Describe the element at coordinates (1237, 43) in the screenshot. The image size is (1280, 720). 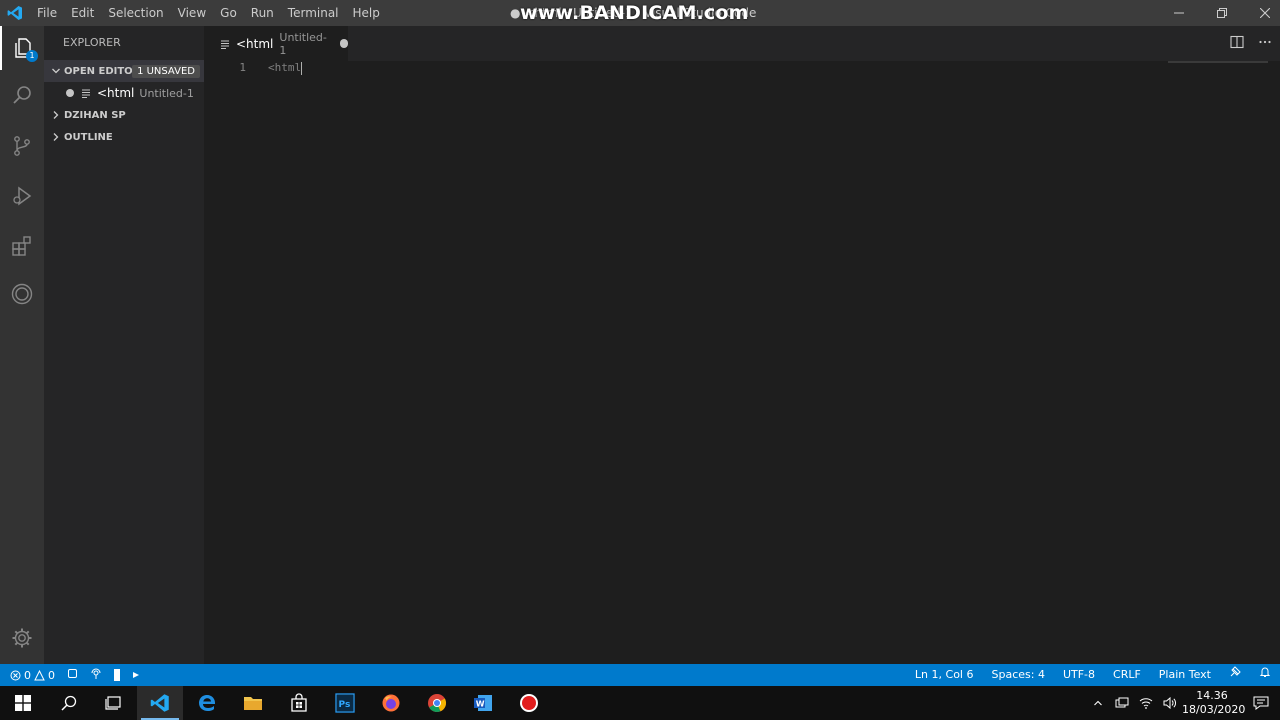
I see `split-editor-icon` at that location.